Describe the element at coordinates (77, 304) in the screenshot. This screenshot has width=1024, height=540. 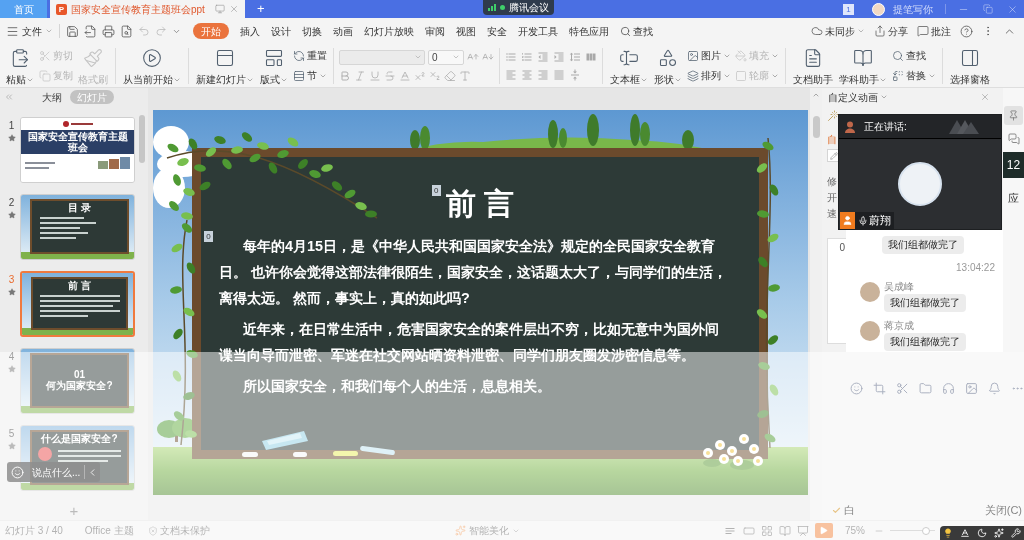
I see `slide-thumbnail: 前 言` at that location.